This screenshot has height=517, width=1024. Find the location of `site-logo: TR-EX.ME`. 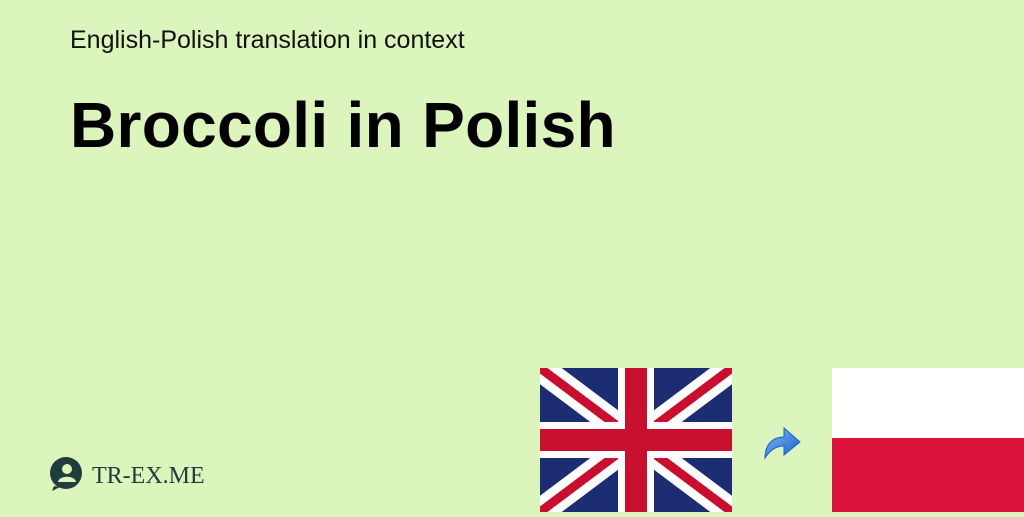

site-logo: TR-EX.ME is located at coordinates (126, 476).